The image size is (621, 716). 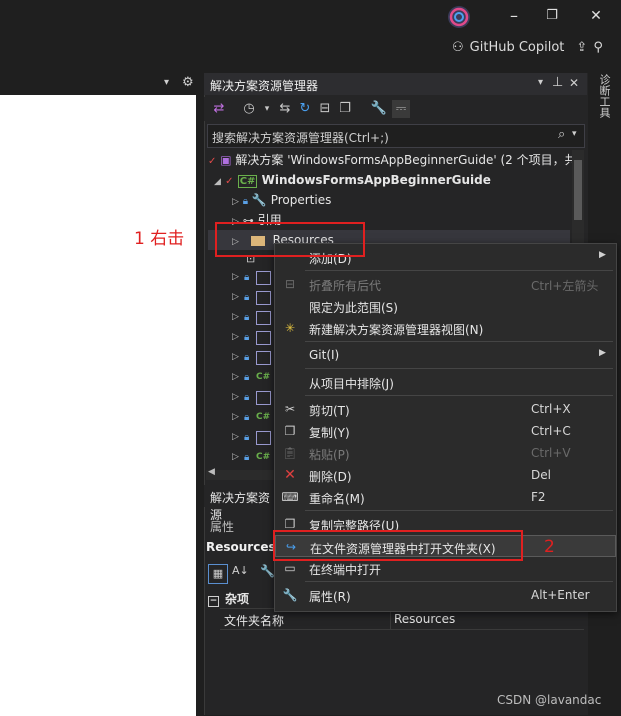 What do you see at coordinates (596, 16) in the screenshot?
I see `close-window-button: ✕` at bounding box center [596, 16].